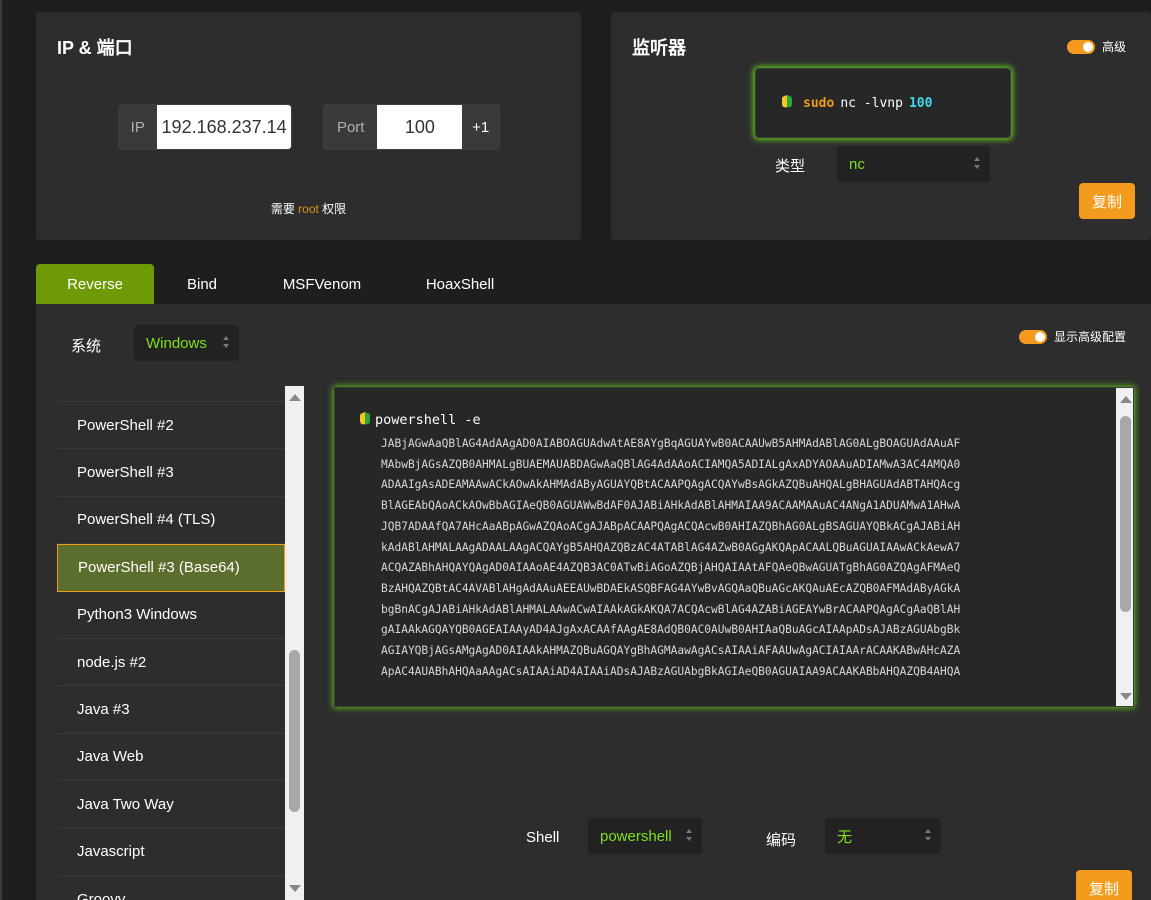 This screenshot has height=900, width=1151. Describe the element at coordinates (171, 805) in the screenshot. I see `list-item: Java Two Way` at that location.